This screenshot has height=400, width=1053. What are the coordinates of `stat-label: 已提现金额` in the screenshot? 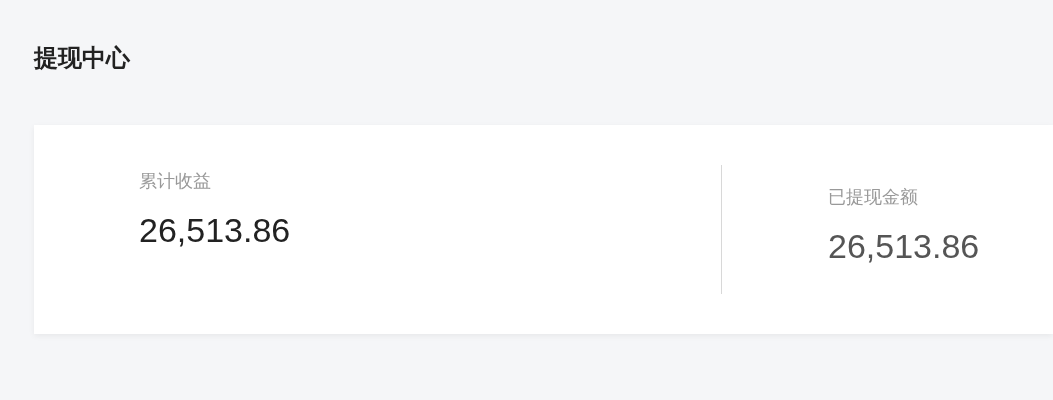 It's located at (873, 197).